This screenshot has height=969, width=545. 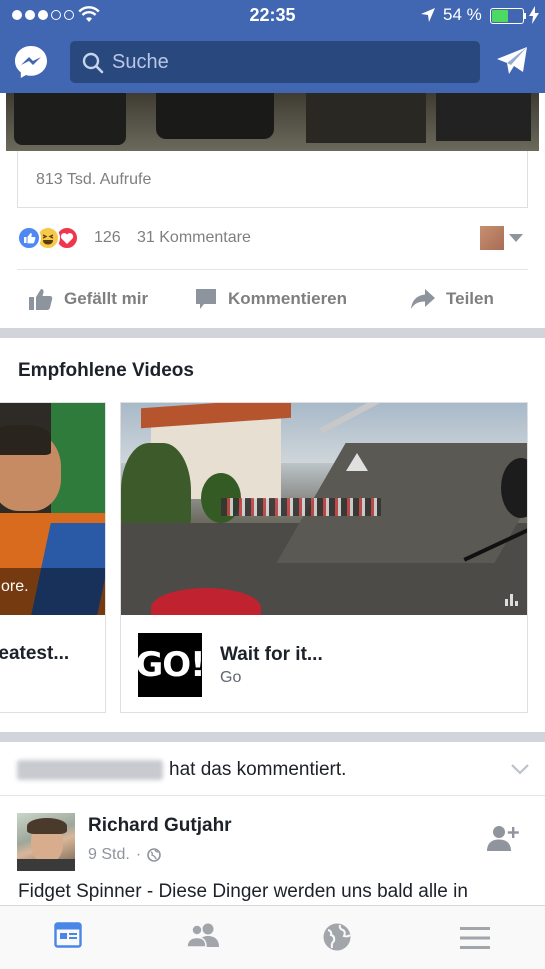 I want to click on blurred-friend-name, so click(x=90, y=770).